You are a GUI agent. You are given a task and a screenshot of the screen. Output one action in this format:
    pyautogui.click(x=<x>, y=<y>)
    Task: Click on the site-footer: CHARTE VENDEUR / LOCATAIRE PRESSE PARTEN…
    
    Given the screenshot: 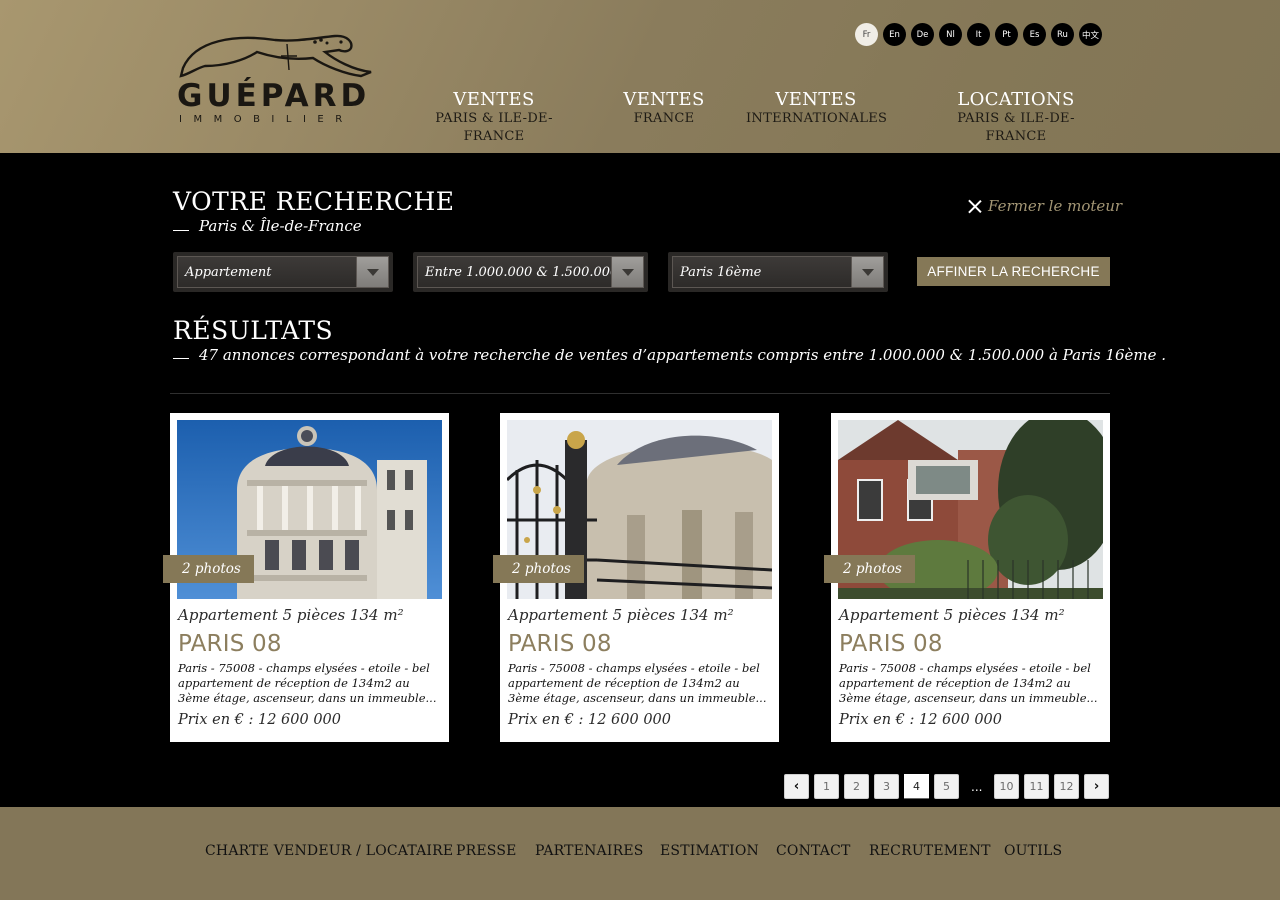 What is the action you would take?
    pyautogui.click(x=640, y=853)
    